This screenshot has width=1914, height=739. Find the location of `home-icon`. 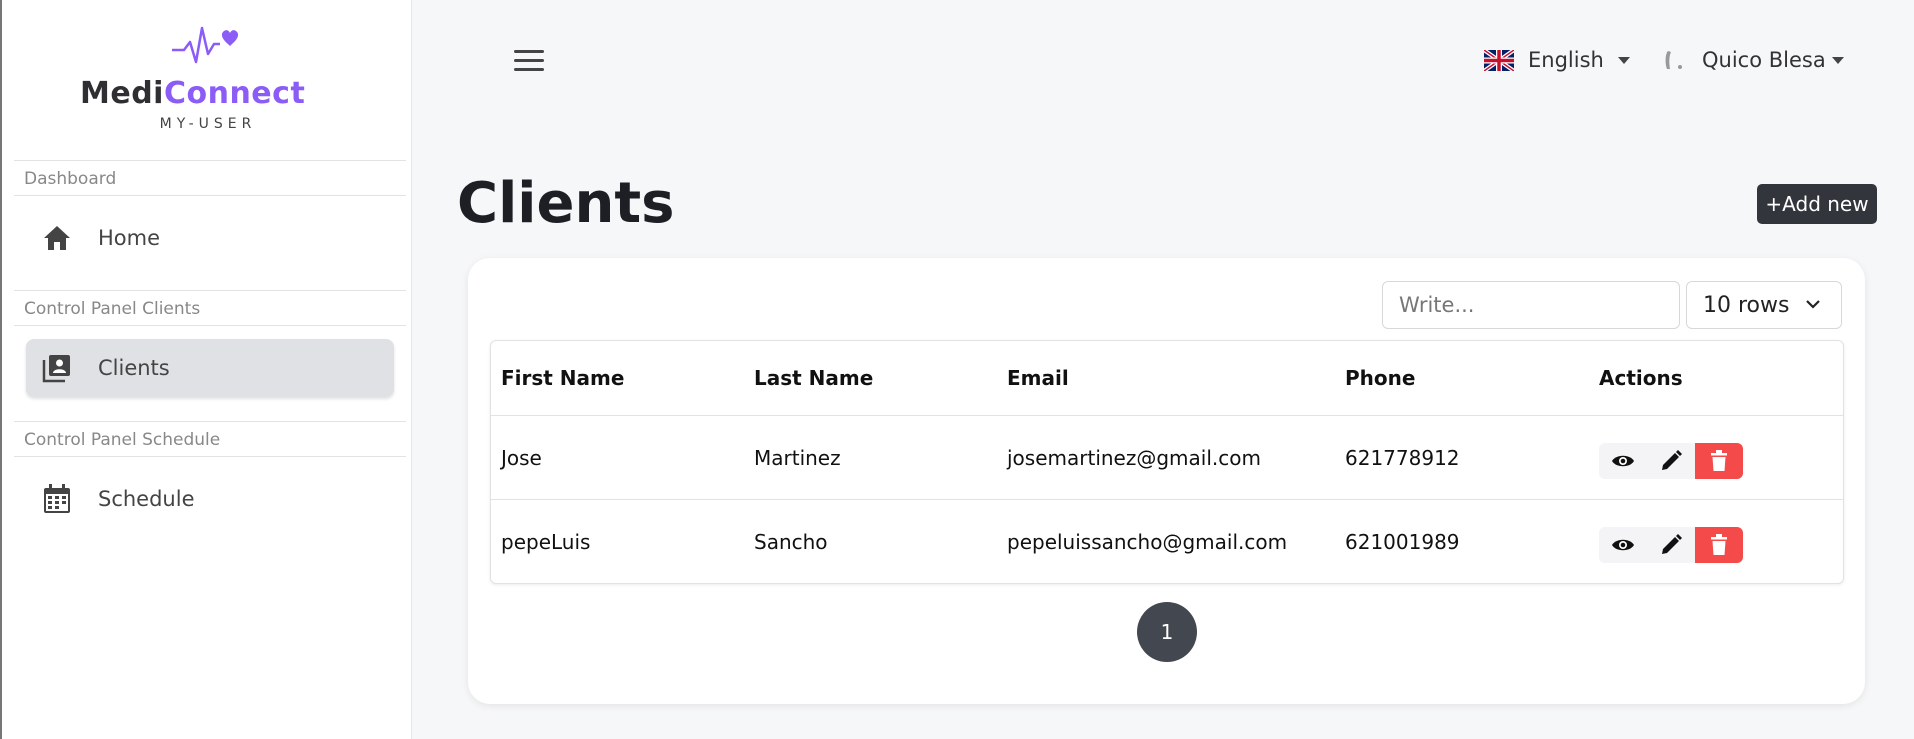

home-icon is located at coordinates (57, 238).